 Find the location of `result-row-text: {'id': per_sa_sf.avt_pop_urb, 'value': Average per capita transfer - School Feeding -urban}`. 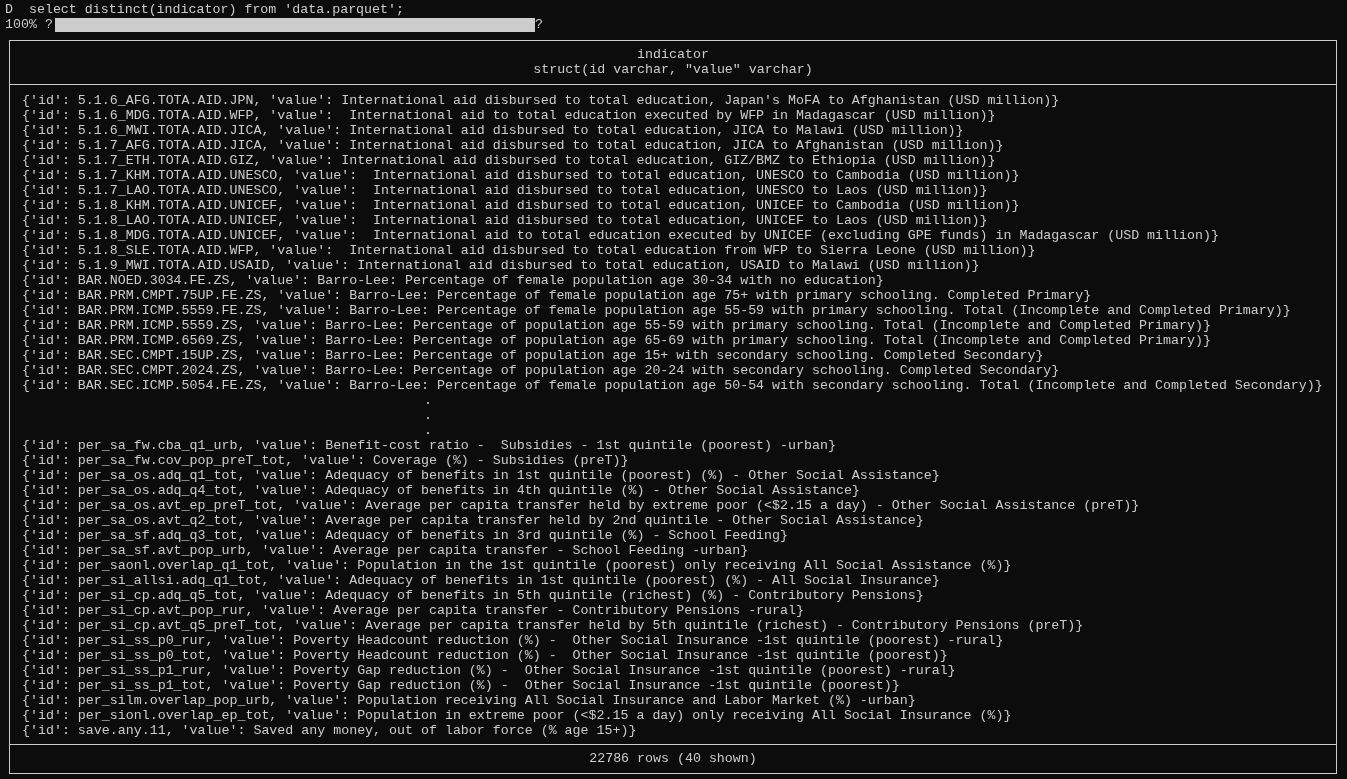

result-row-text: {'id': per_sa_sf.avt_pop_urb, 'value': Average per capita transfer - School Feeding -urban} is located at coordinates (386, 550).